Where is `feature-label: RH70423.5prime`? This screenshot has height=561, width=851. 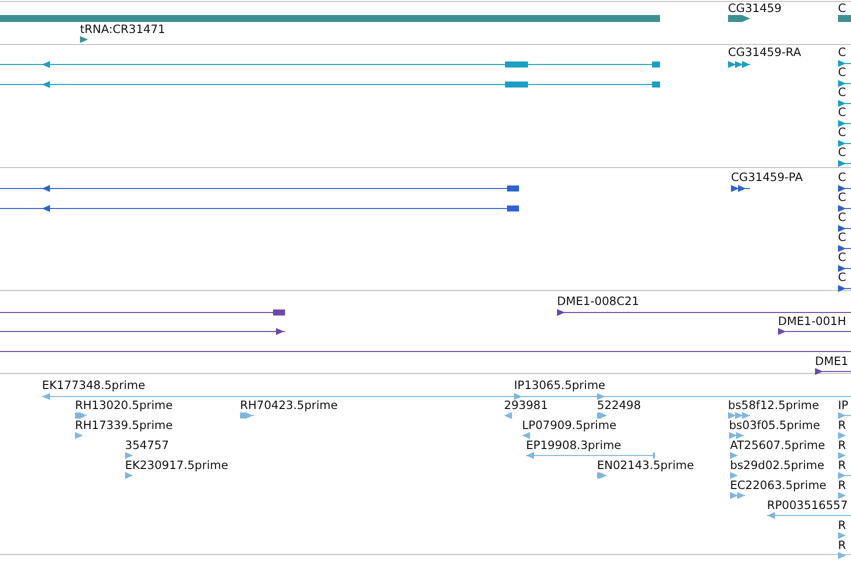 feature-label: RH70423.5prime is located at coordinates (289, 405).